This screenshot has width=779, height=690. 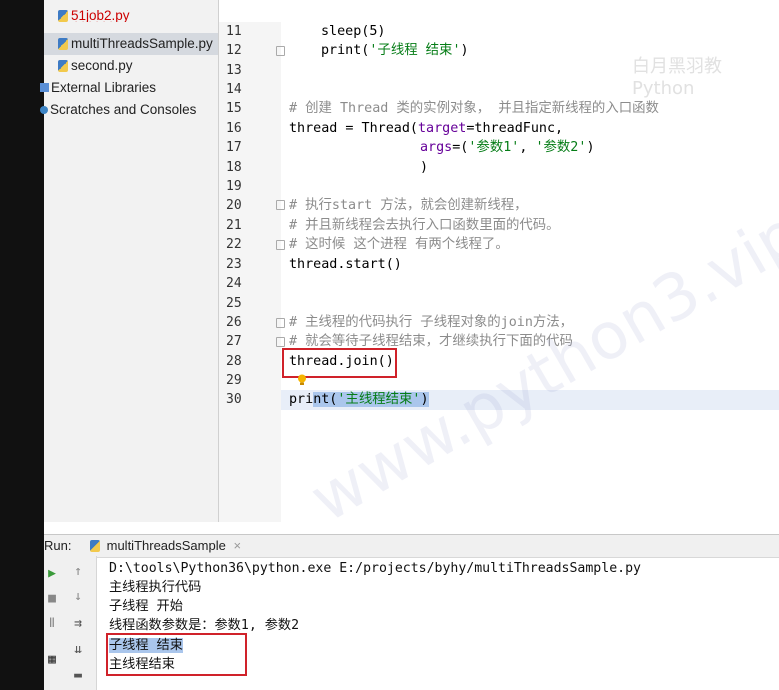 What do you see at coordinates (234, 361) in the screenshot?
I see `line-number: 28` at bounding box center [234, 361].